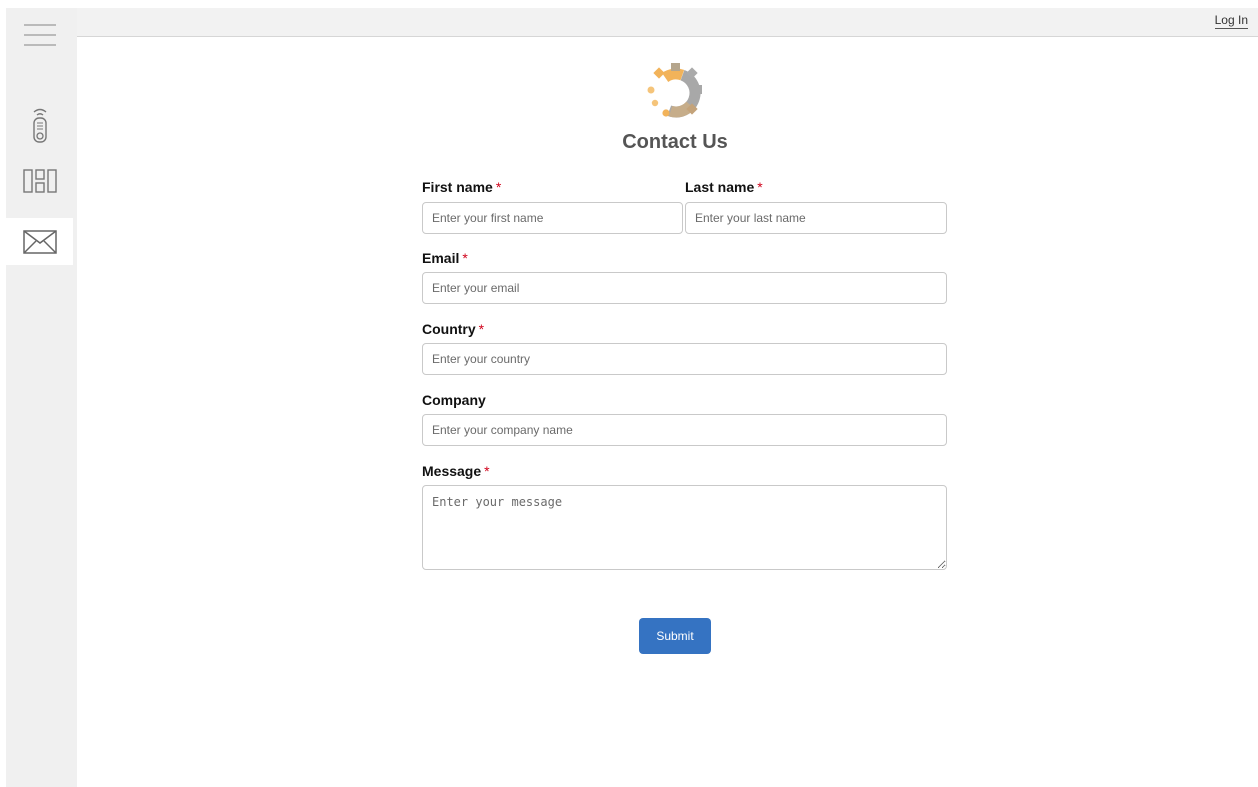 The width and height of the screenshot is (1258, 787). What do you see at coordinates (684, 288) in the screenshot?
I see `email-input` at bounding box center [684, 288].